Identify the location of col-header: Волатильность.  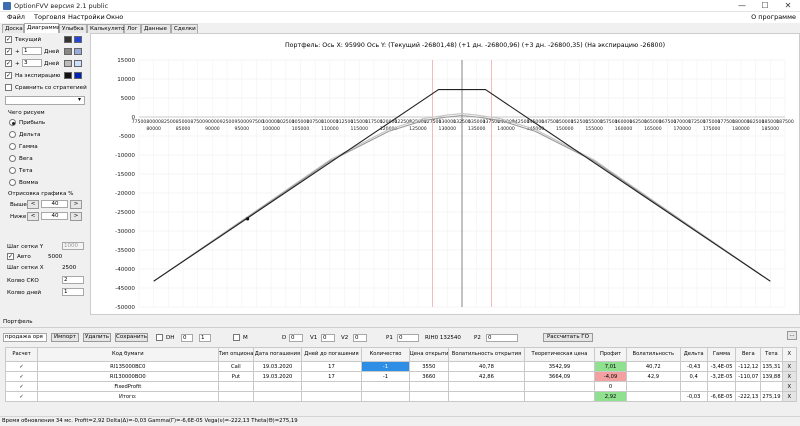
(653, 354).